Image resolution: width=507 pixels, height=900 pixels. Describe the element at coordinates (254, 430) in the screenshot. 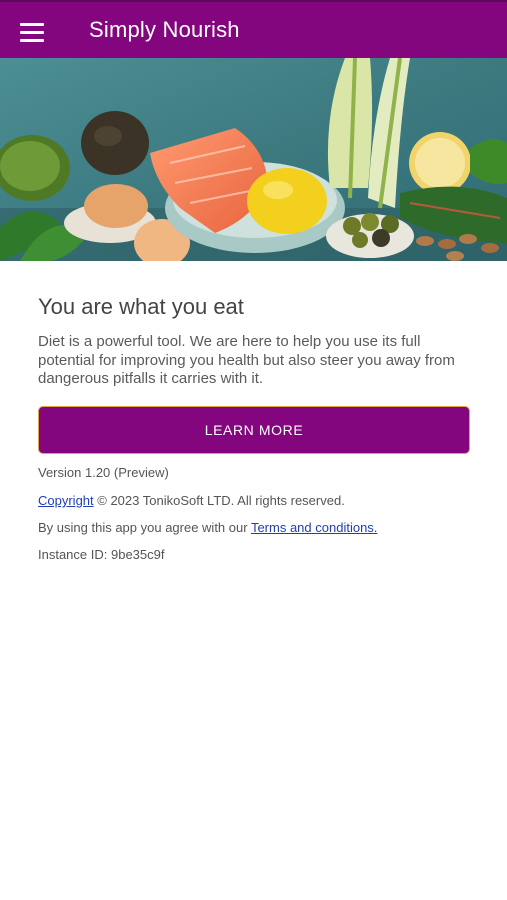

I see `learn-more-button: LEARN MORE` at that location.